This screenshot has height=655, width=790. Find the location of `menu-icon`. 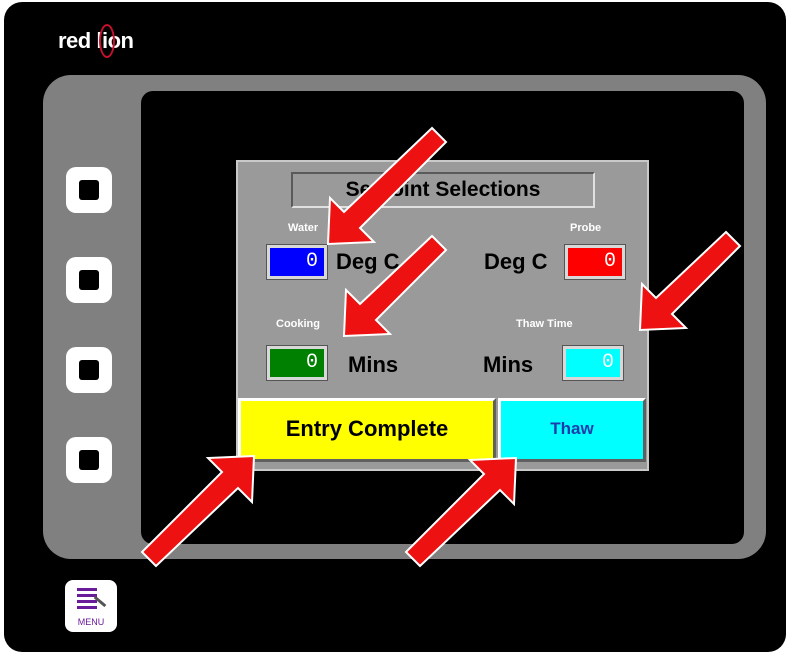

menu-icon is located at coordinates (87, 601).